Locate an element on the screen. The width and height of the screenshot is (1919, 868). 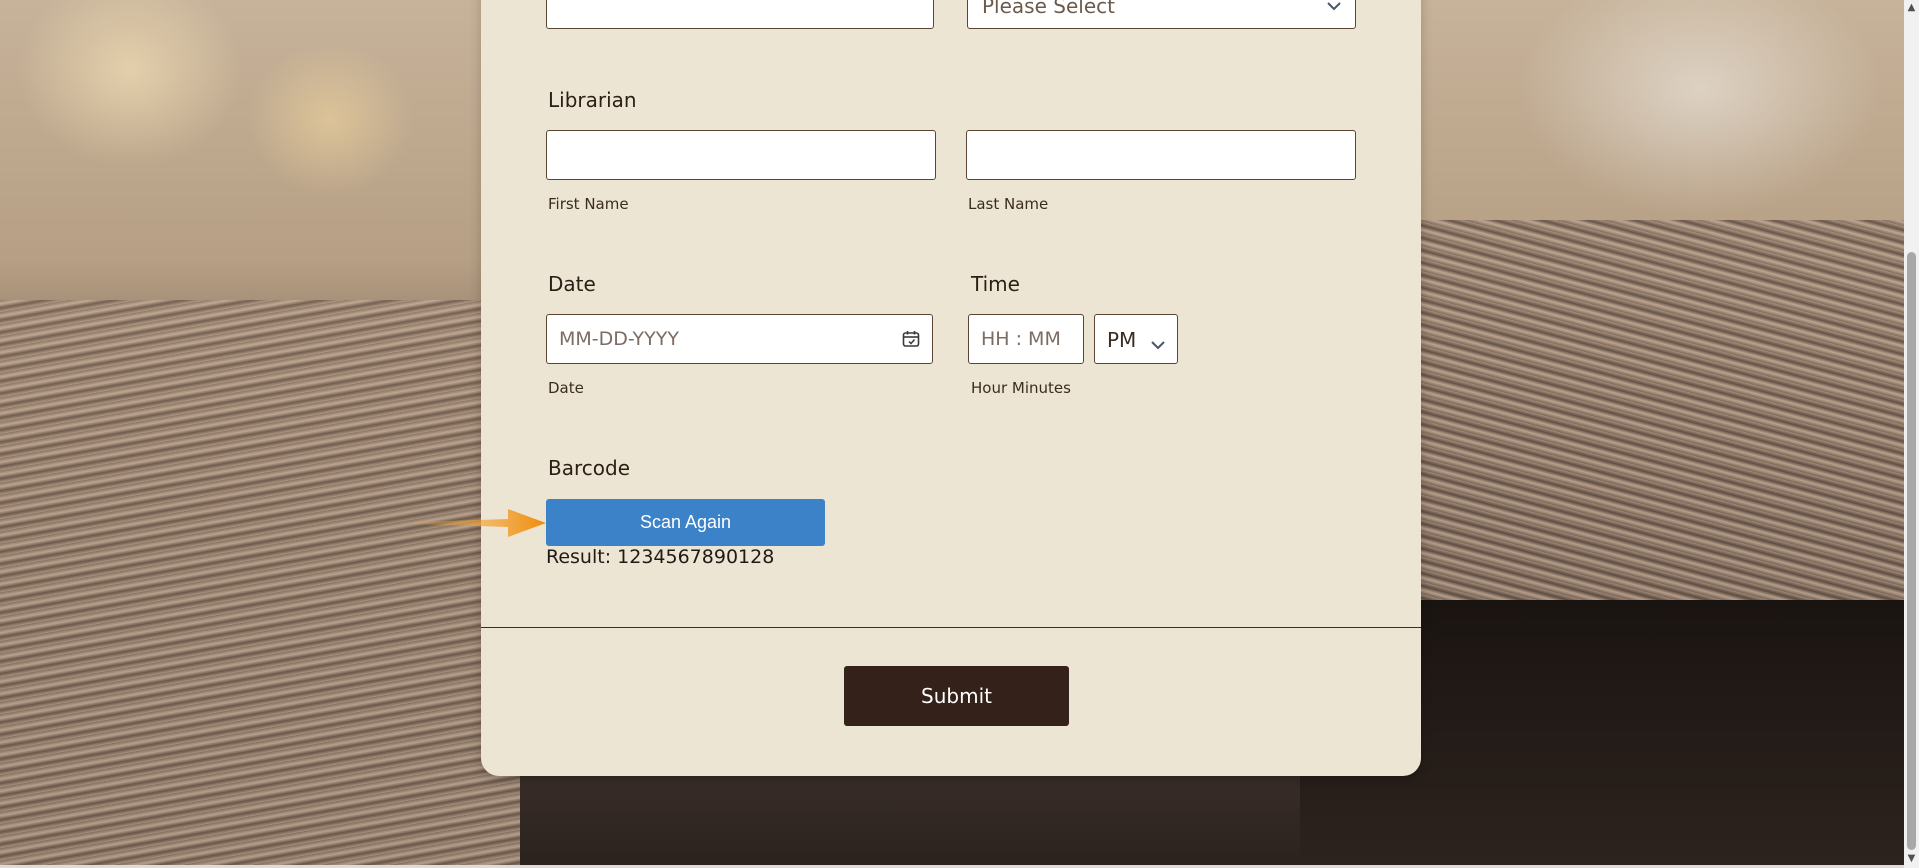
time-hhmm-input: HH : MM is located at coordinates (1026, 339).